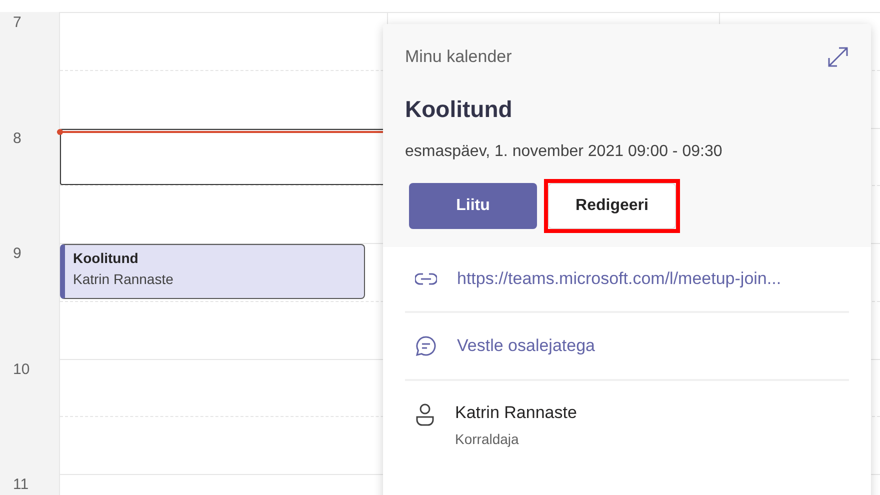 The image size is (880, 495). What do you see at coordinates (838, 57) in the screenshot?
I see `expand-icon` at bounding box center [838, 57].